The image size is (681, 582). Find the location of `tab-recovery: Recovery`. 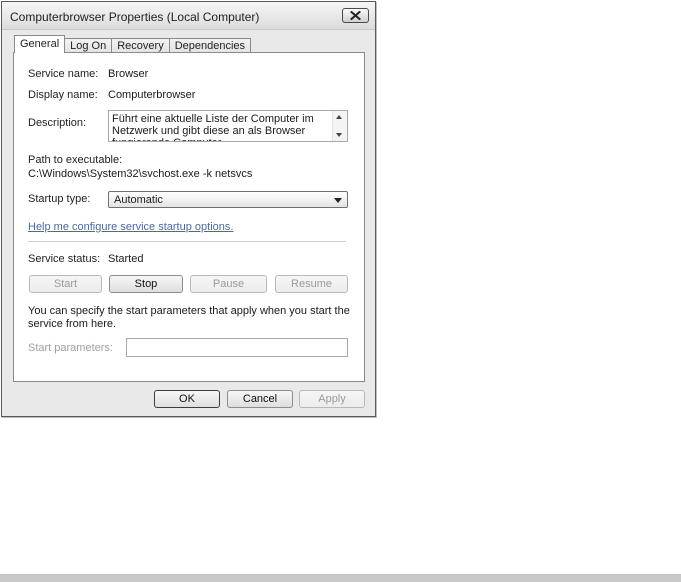

tab-recovery: Recovery is located at coordinates (140, 45).